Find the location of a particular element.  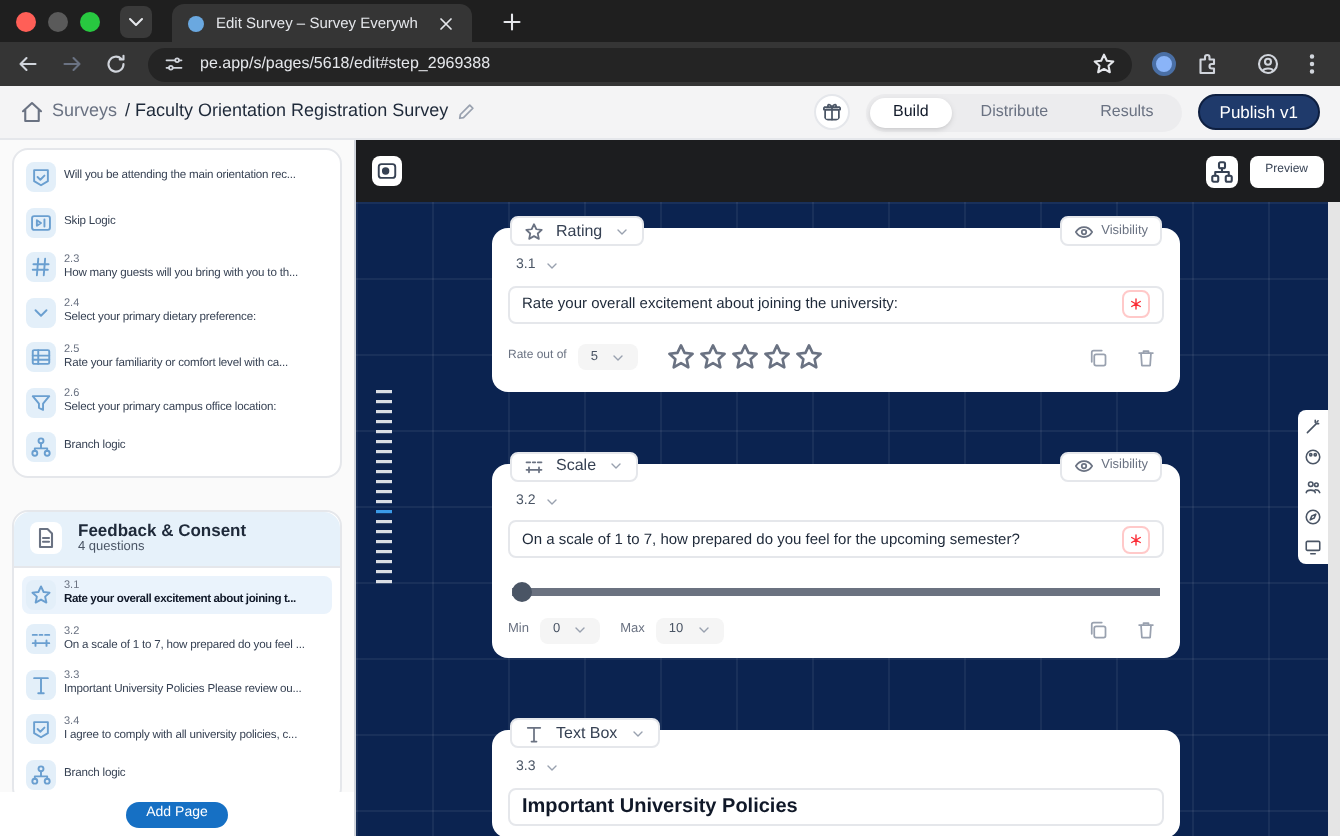

close-icon is located at coordinates (446, 23).